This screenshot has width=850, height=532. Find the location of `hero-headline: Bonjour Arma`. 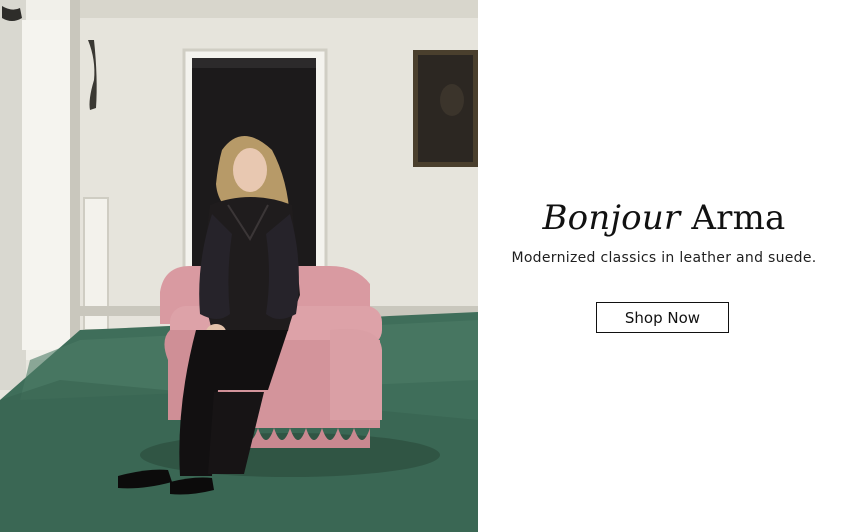

hero-headline: Bonjour Arma is located at coordinates (664, 218).